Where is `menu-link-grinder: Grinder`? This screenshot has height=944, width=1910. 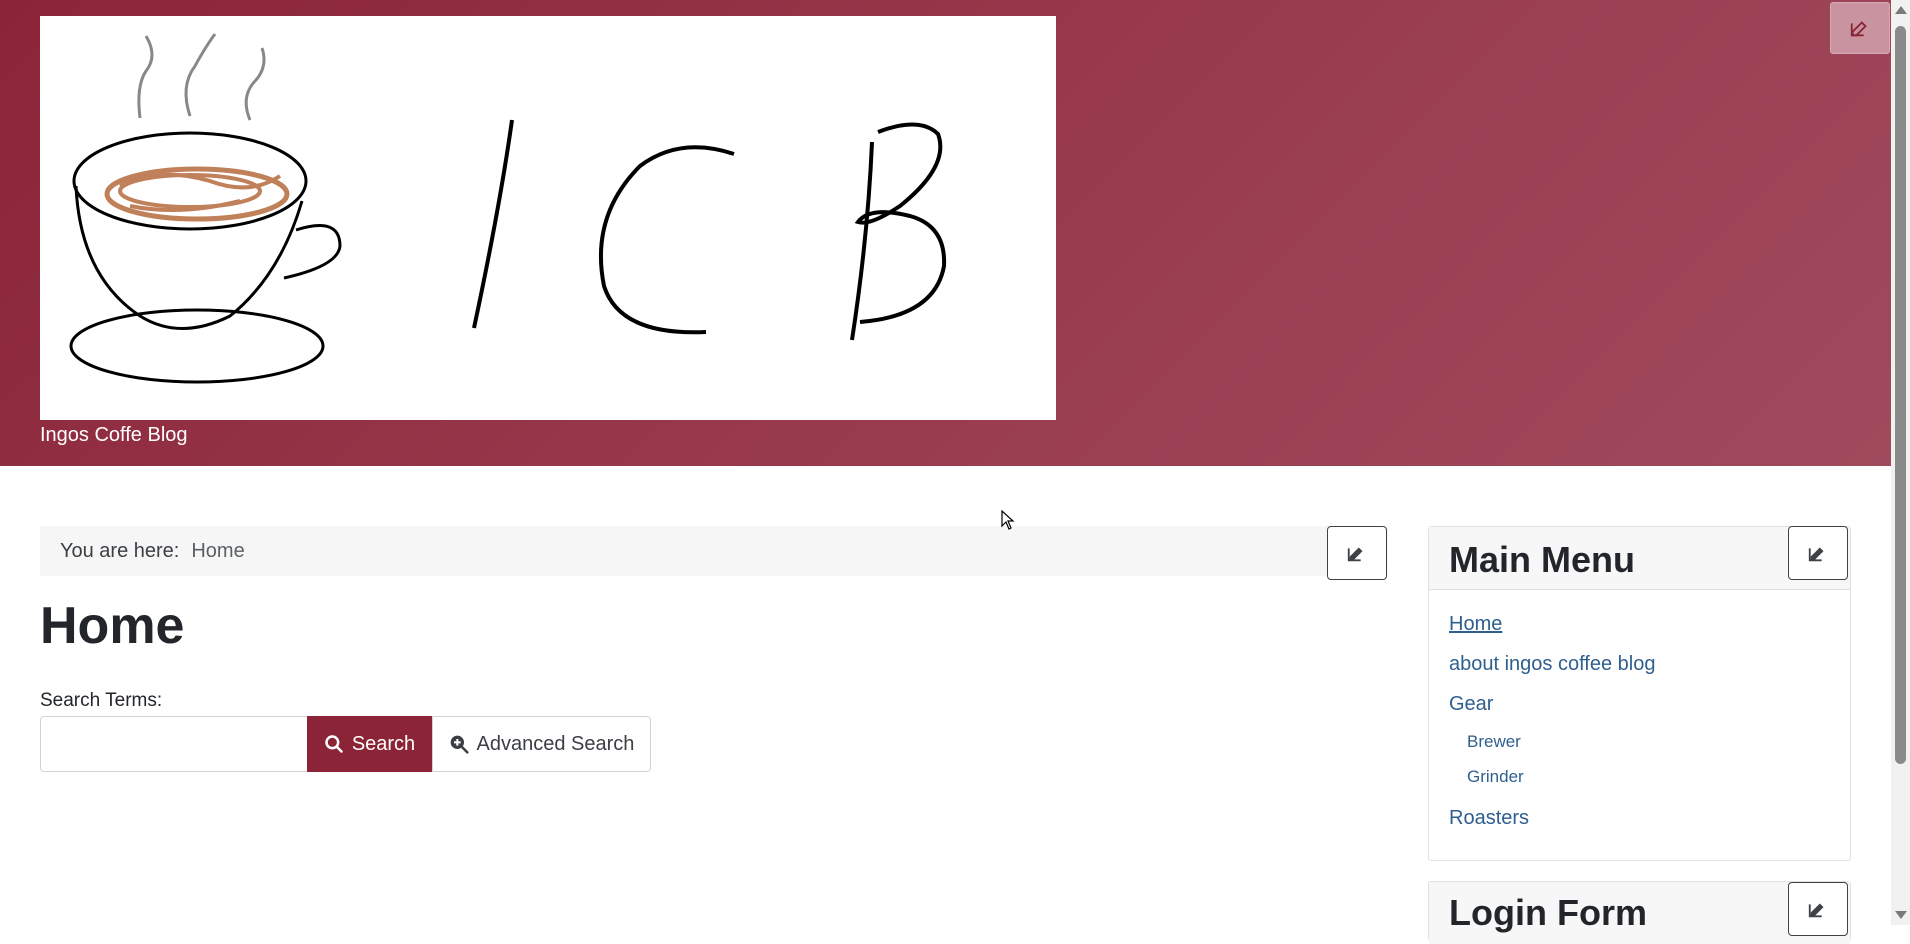
menu-link-grinder: Grinder is located at coordinates (1495, 776).